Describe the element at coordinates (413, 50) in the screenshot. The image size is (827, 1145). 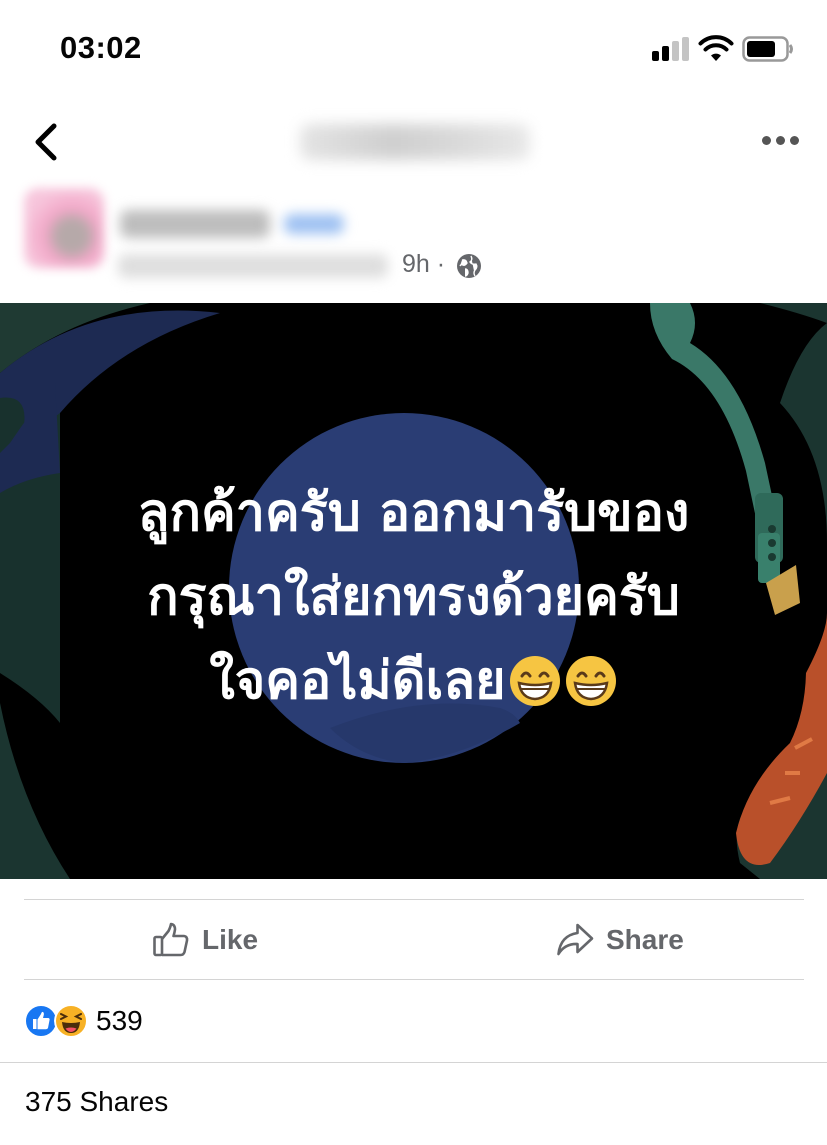
I see `status-bar: 03:02` at that location.